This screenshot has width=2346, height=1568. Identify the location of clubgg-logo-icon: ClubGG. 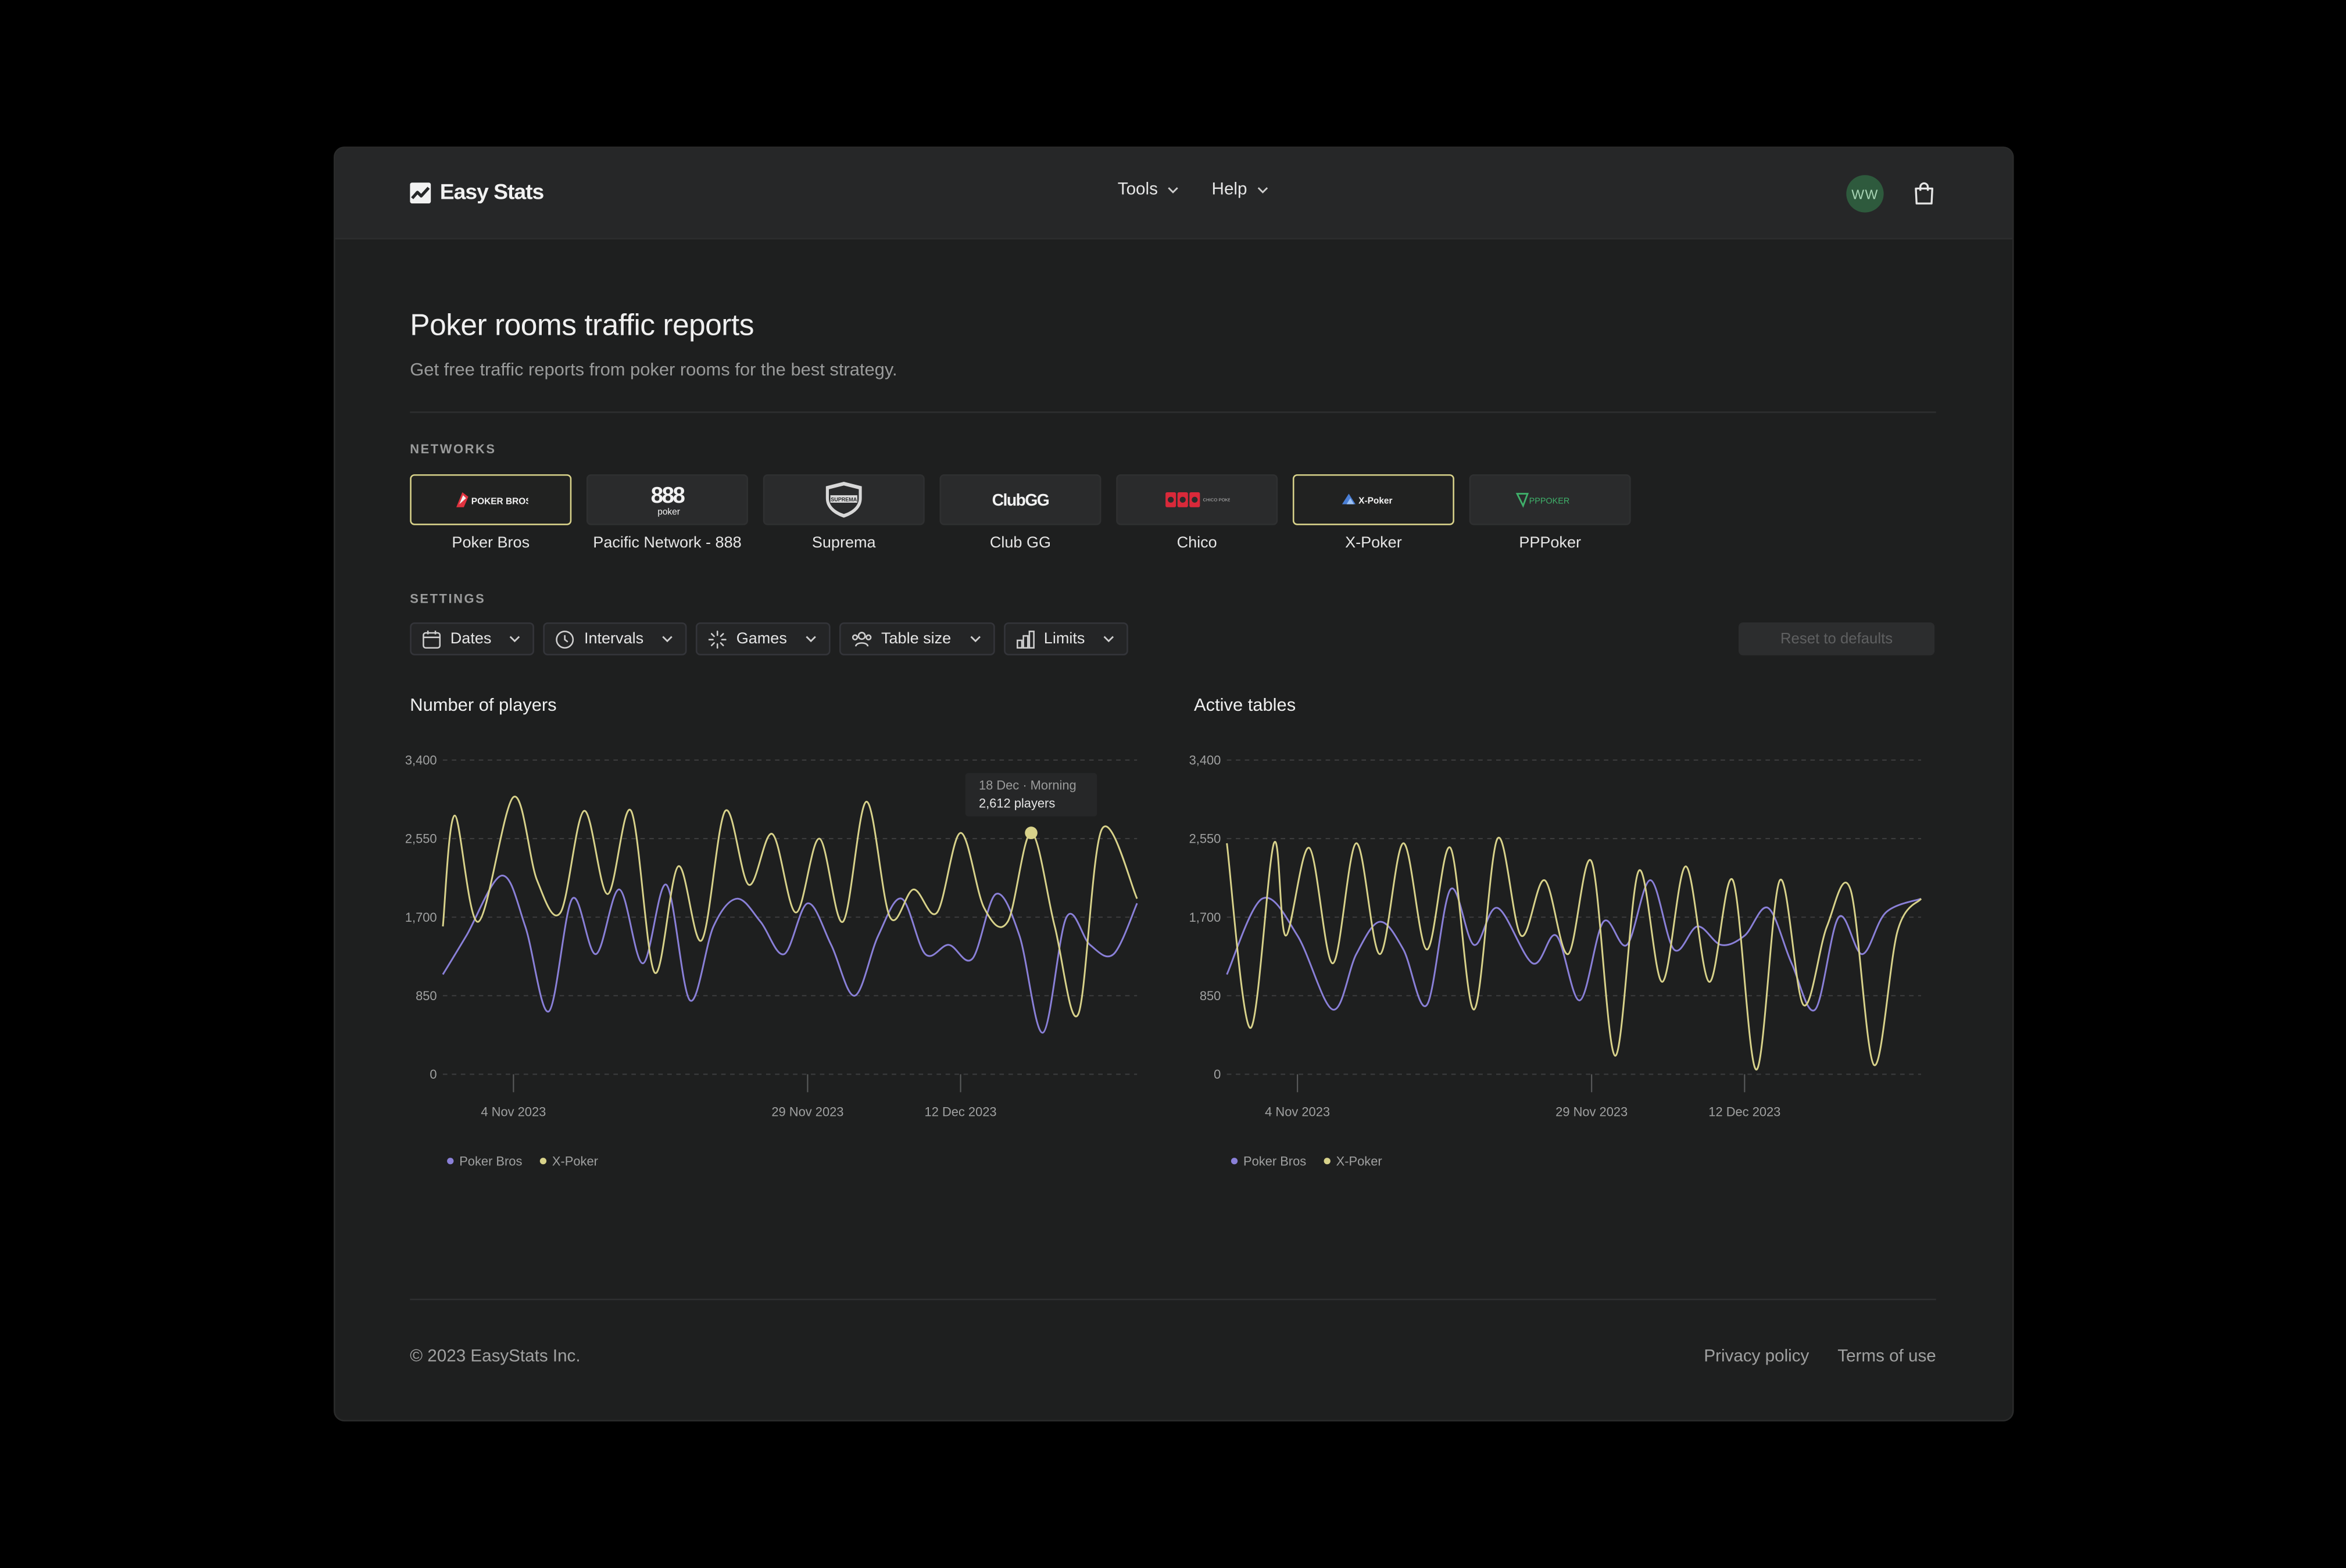
(1021, 500).